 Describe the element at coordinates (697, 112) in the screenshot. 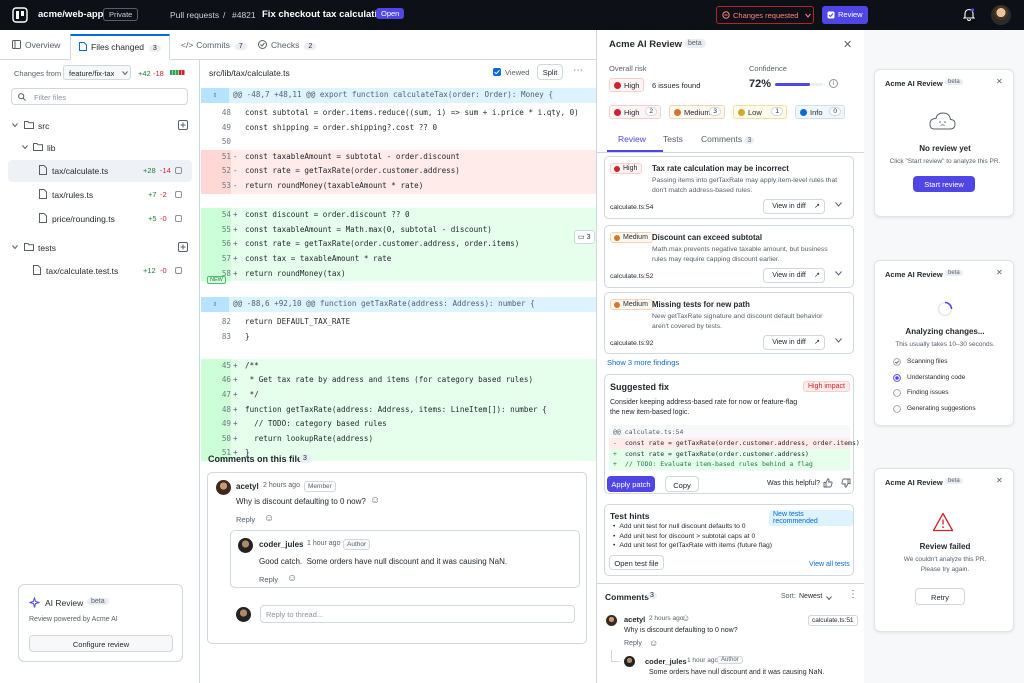

I see `severity-filter-medium: Medium 3` at that location.